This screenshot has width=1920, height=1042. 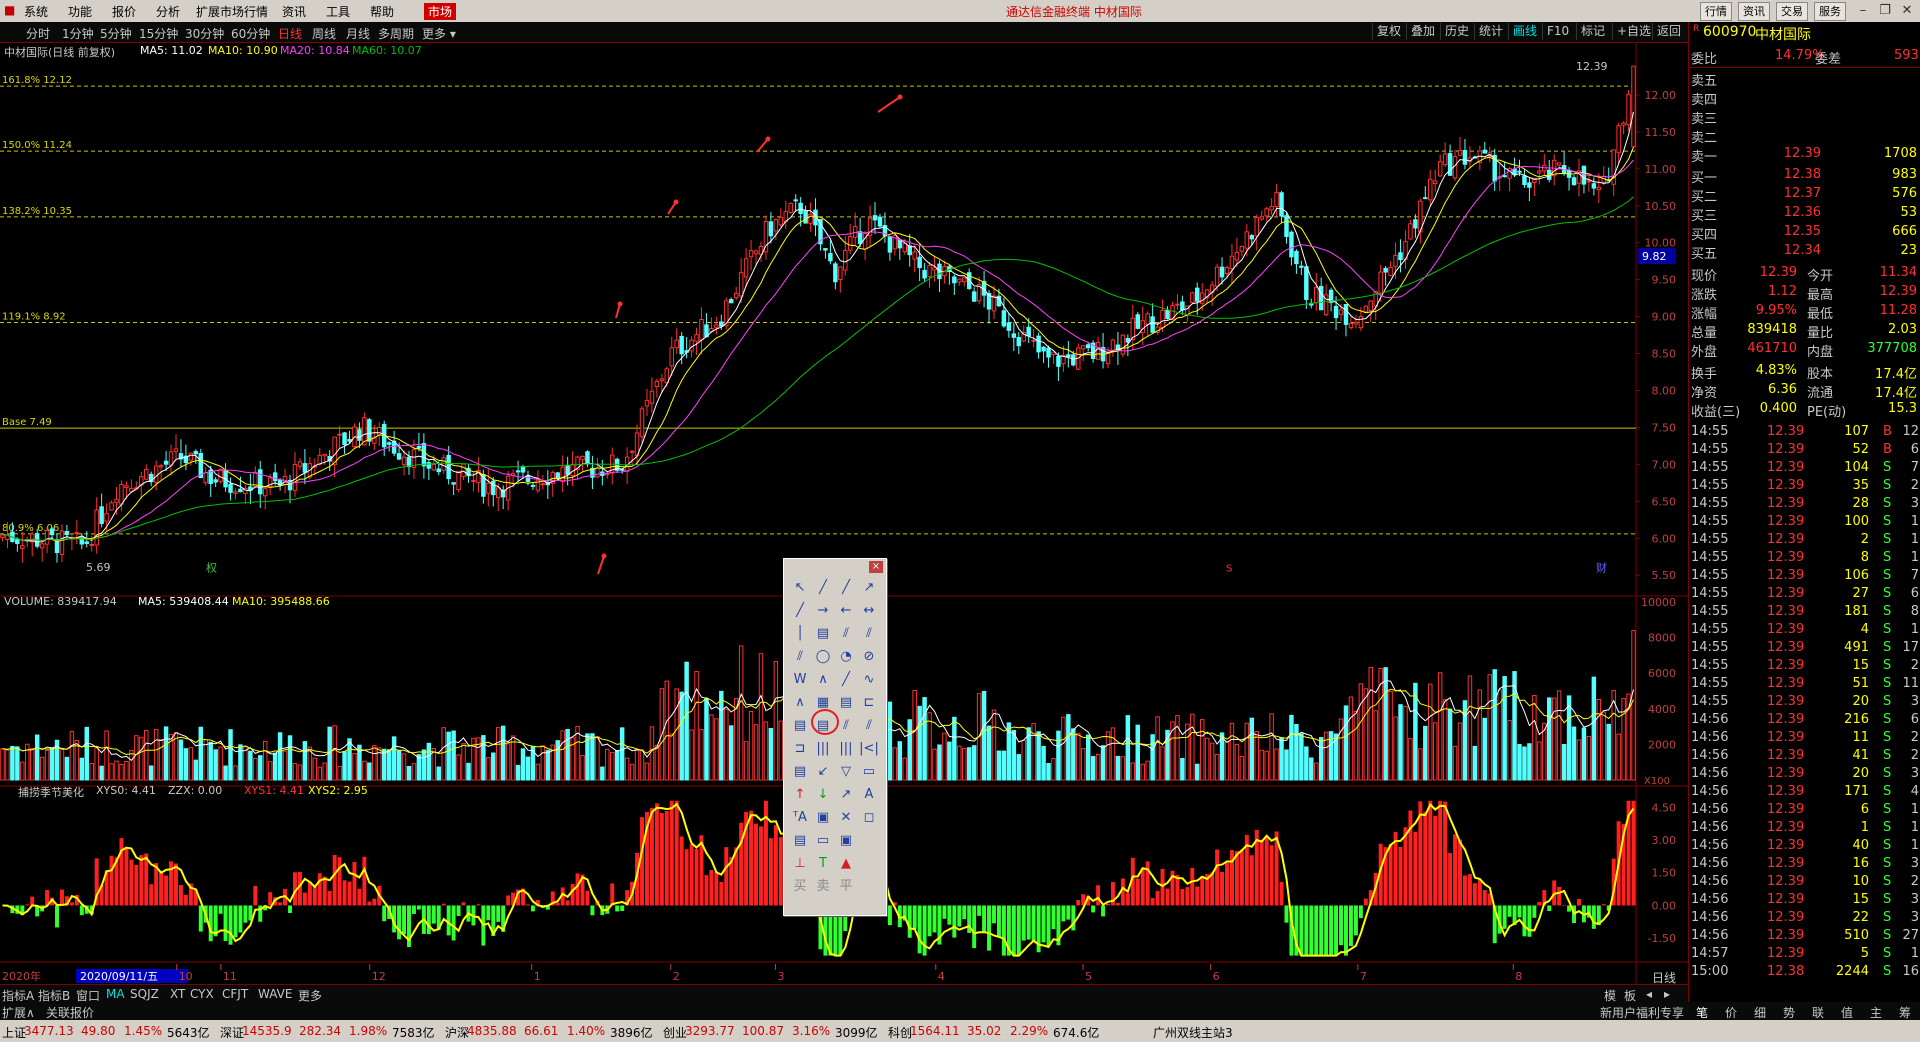 What do you see at coordinates (275, 994) in the screenshot?
I see `tab-wave: WAVE` at bounding box center [275, 994].